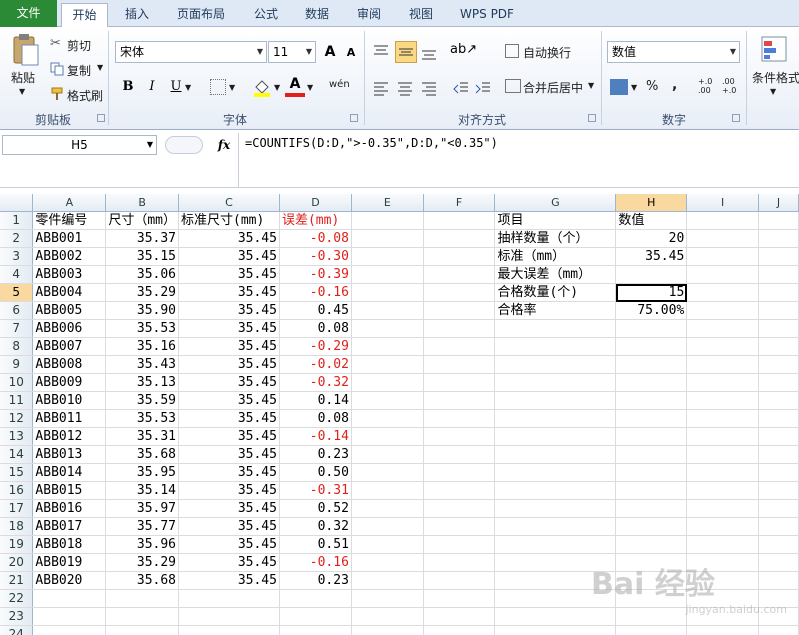  Describe the element at coordinates (387, 203) in the screenshot. I see `column-header: E` at that location.